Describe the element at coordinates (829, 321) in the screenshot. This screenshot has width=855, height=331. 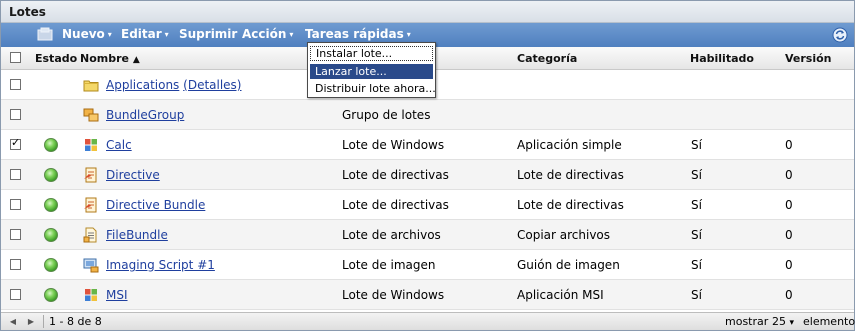
I see `items-label: elementos` at that location.